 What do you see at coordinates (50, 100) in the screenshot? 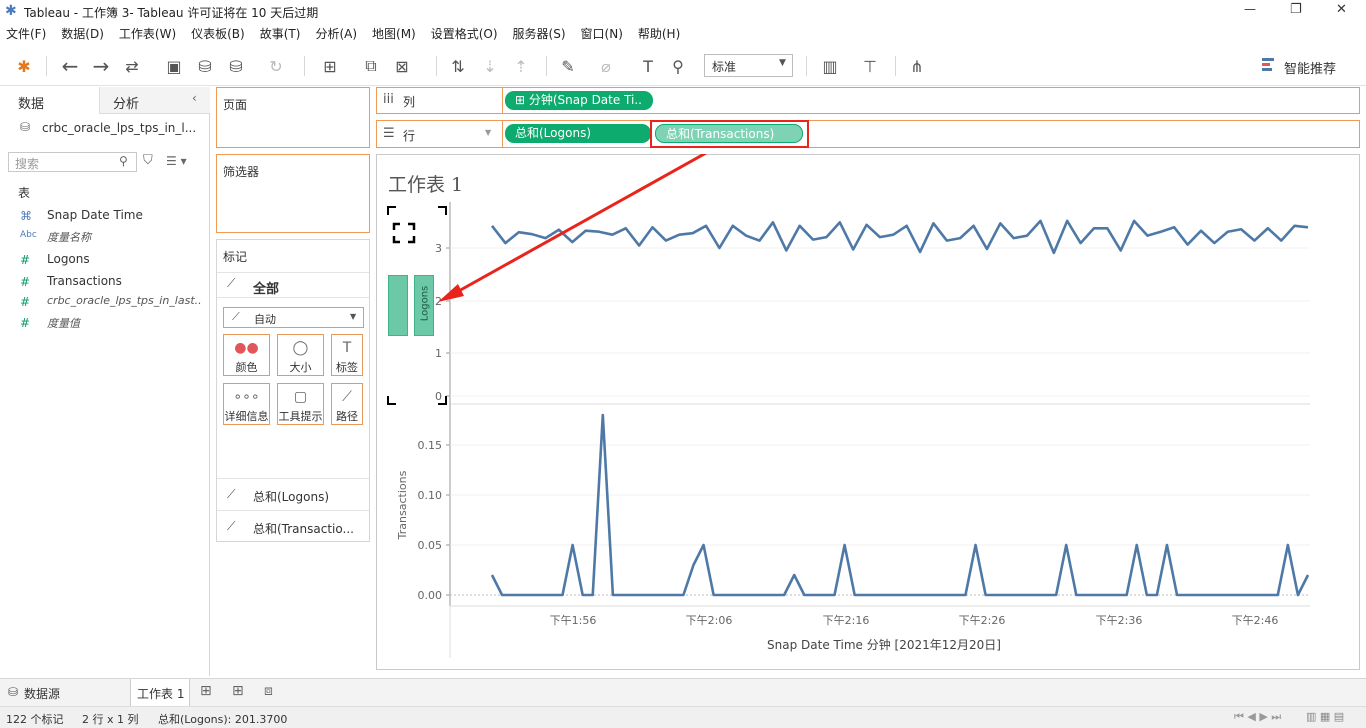
I see `tab-data: 数据` at bounding box center [50, 100].